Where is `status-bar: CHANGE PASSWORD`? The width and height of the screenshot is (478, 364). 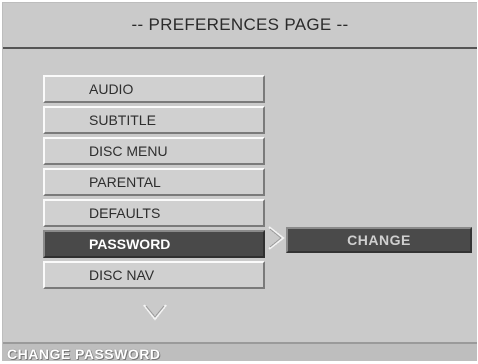
status-bar: CHANGE PASSWORD is located at coordinates (240, 351).